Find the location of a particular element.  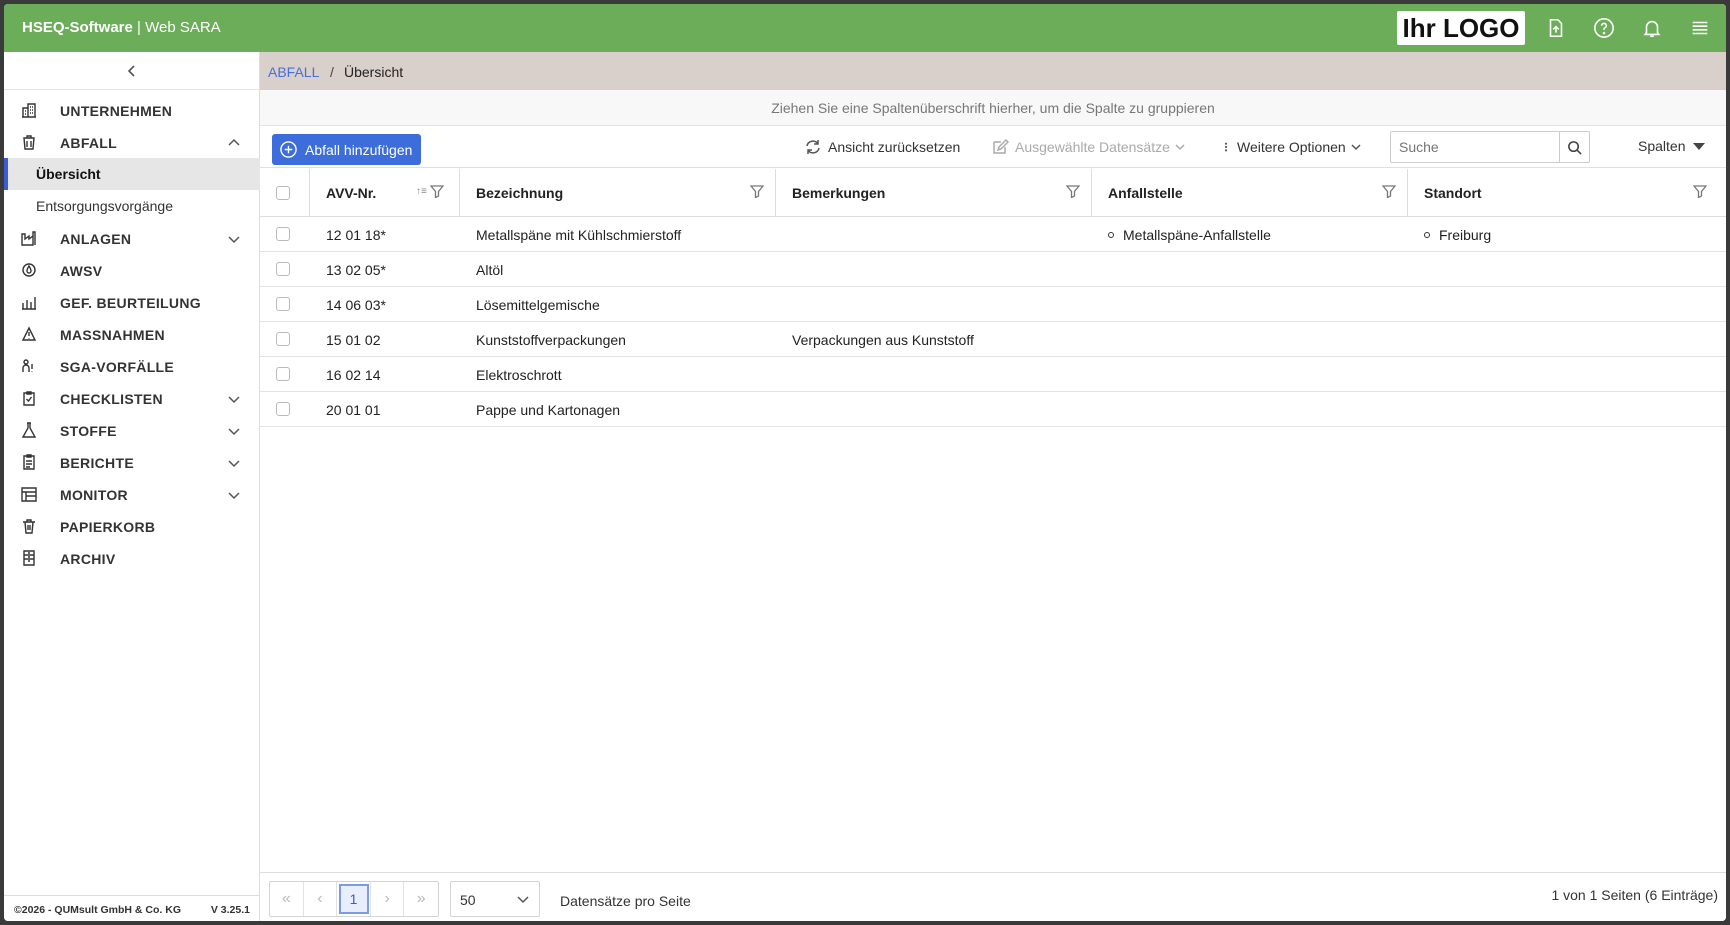

more-options-label: Weitere Optionen is located at coordinates (1291, 147).